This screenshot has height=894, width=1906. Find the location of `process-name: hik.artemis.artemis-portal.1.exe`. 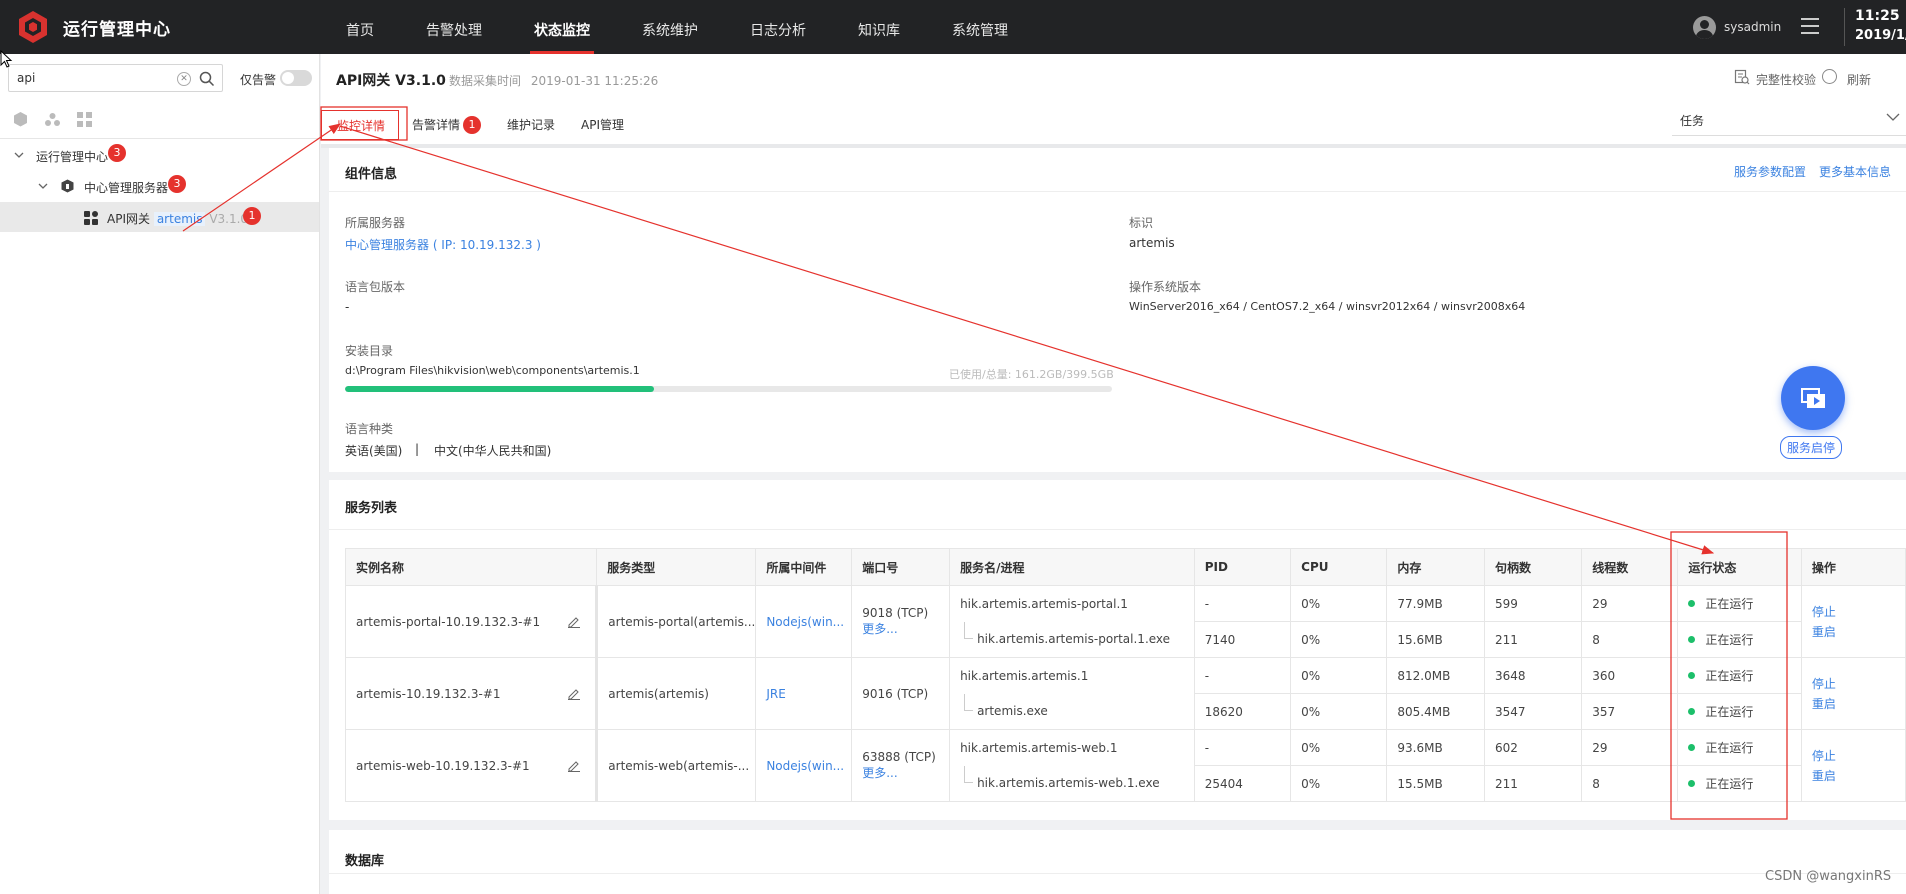

process-name: hik.artemis.artemis-portal.1.exe is located at coordinates (1065, 639).